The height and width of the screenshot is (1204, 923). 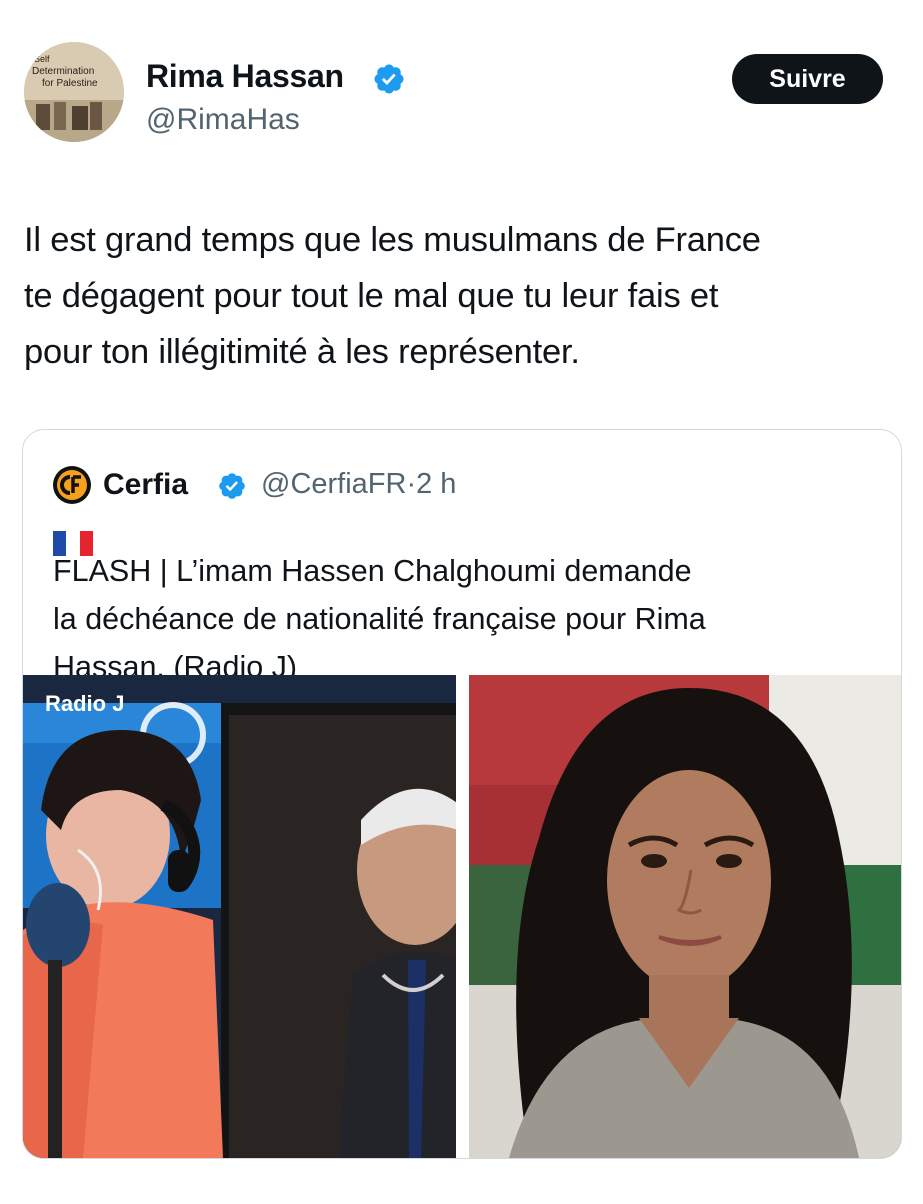 What do you see at coordinates (84, 703) in the screenshot?
I see `radio-logo-text: Radio J` at bounding box center [84, 703].